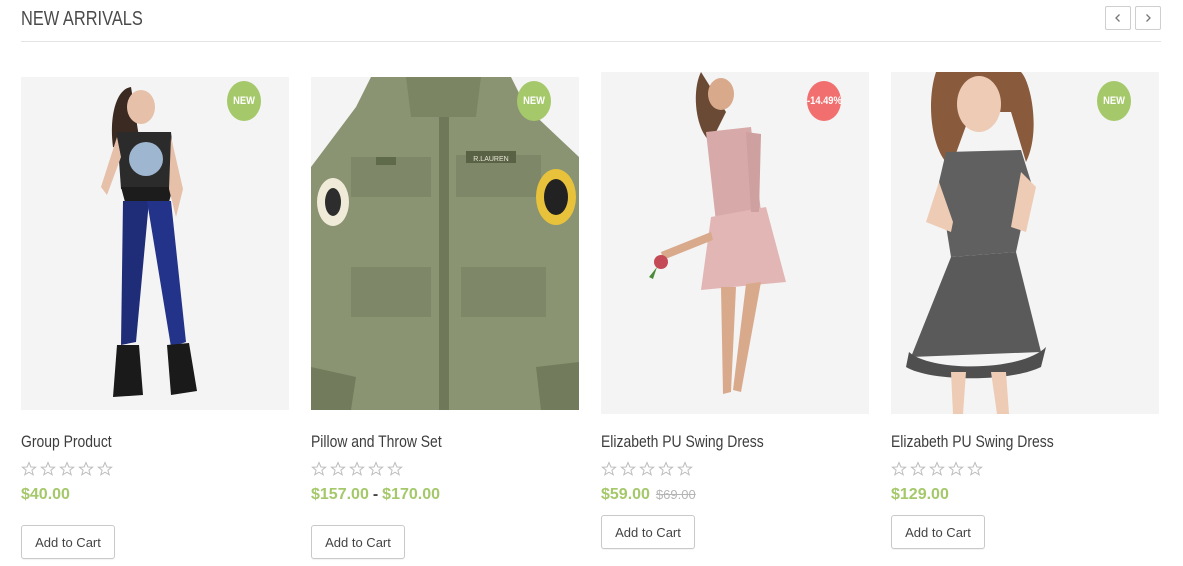  Describe the element at coordinates (824, 101) in the screenshot. I see `discount-badge: -14.49%` at that location.